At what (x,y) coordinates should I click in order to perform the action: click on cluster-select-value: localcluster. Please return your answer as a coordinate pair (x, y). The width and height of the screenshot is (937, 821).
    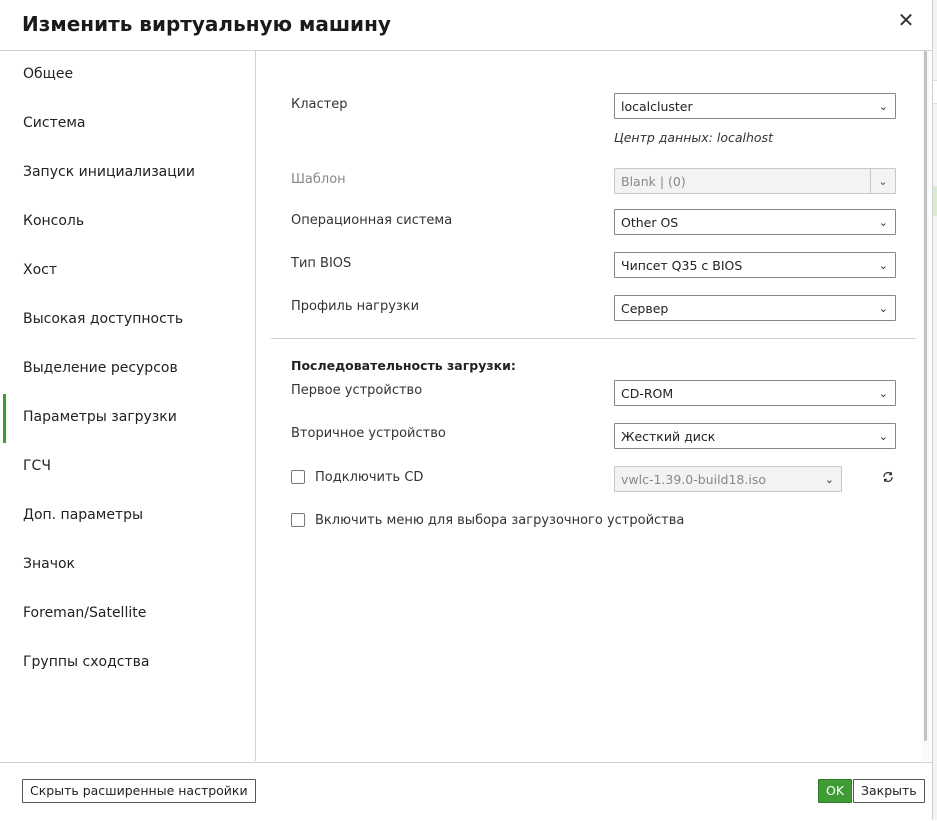
    Looking at the image, I should click on (657, 106).